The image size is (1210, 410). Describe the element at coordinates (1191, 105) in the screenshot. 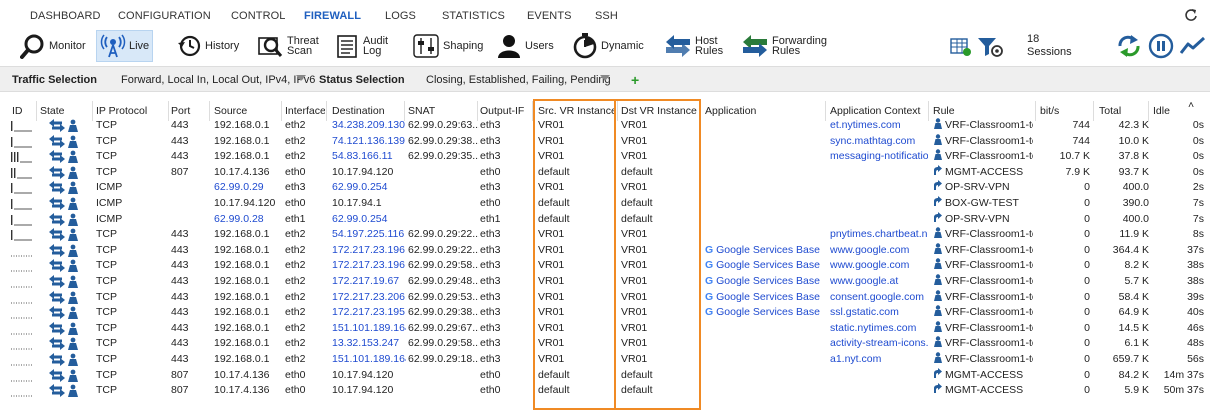

I see `sort-ascending-icon: ˄` at that location.